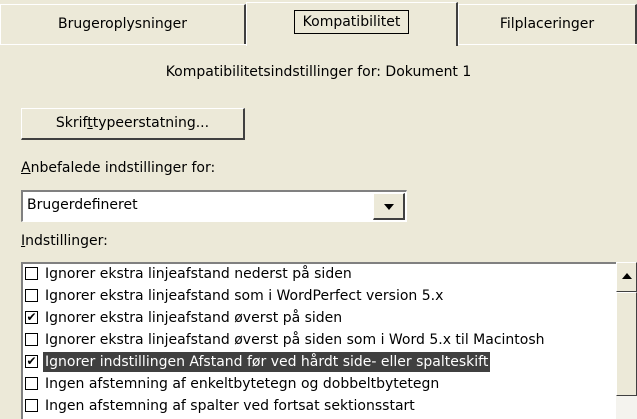 The height and width of the screenshot is (419, 637). What do you see at coordinates (64, 241) in the screenshot?
I see `options-label: Indstillinger:` at bounding box center [64, 241].